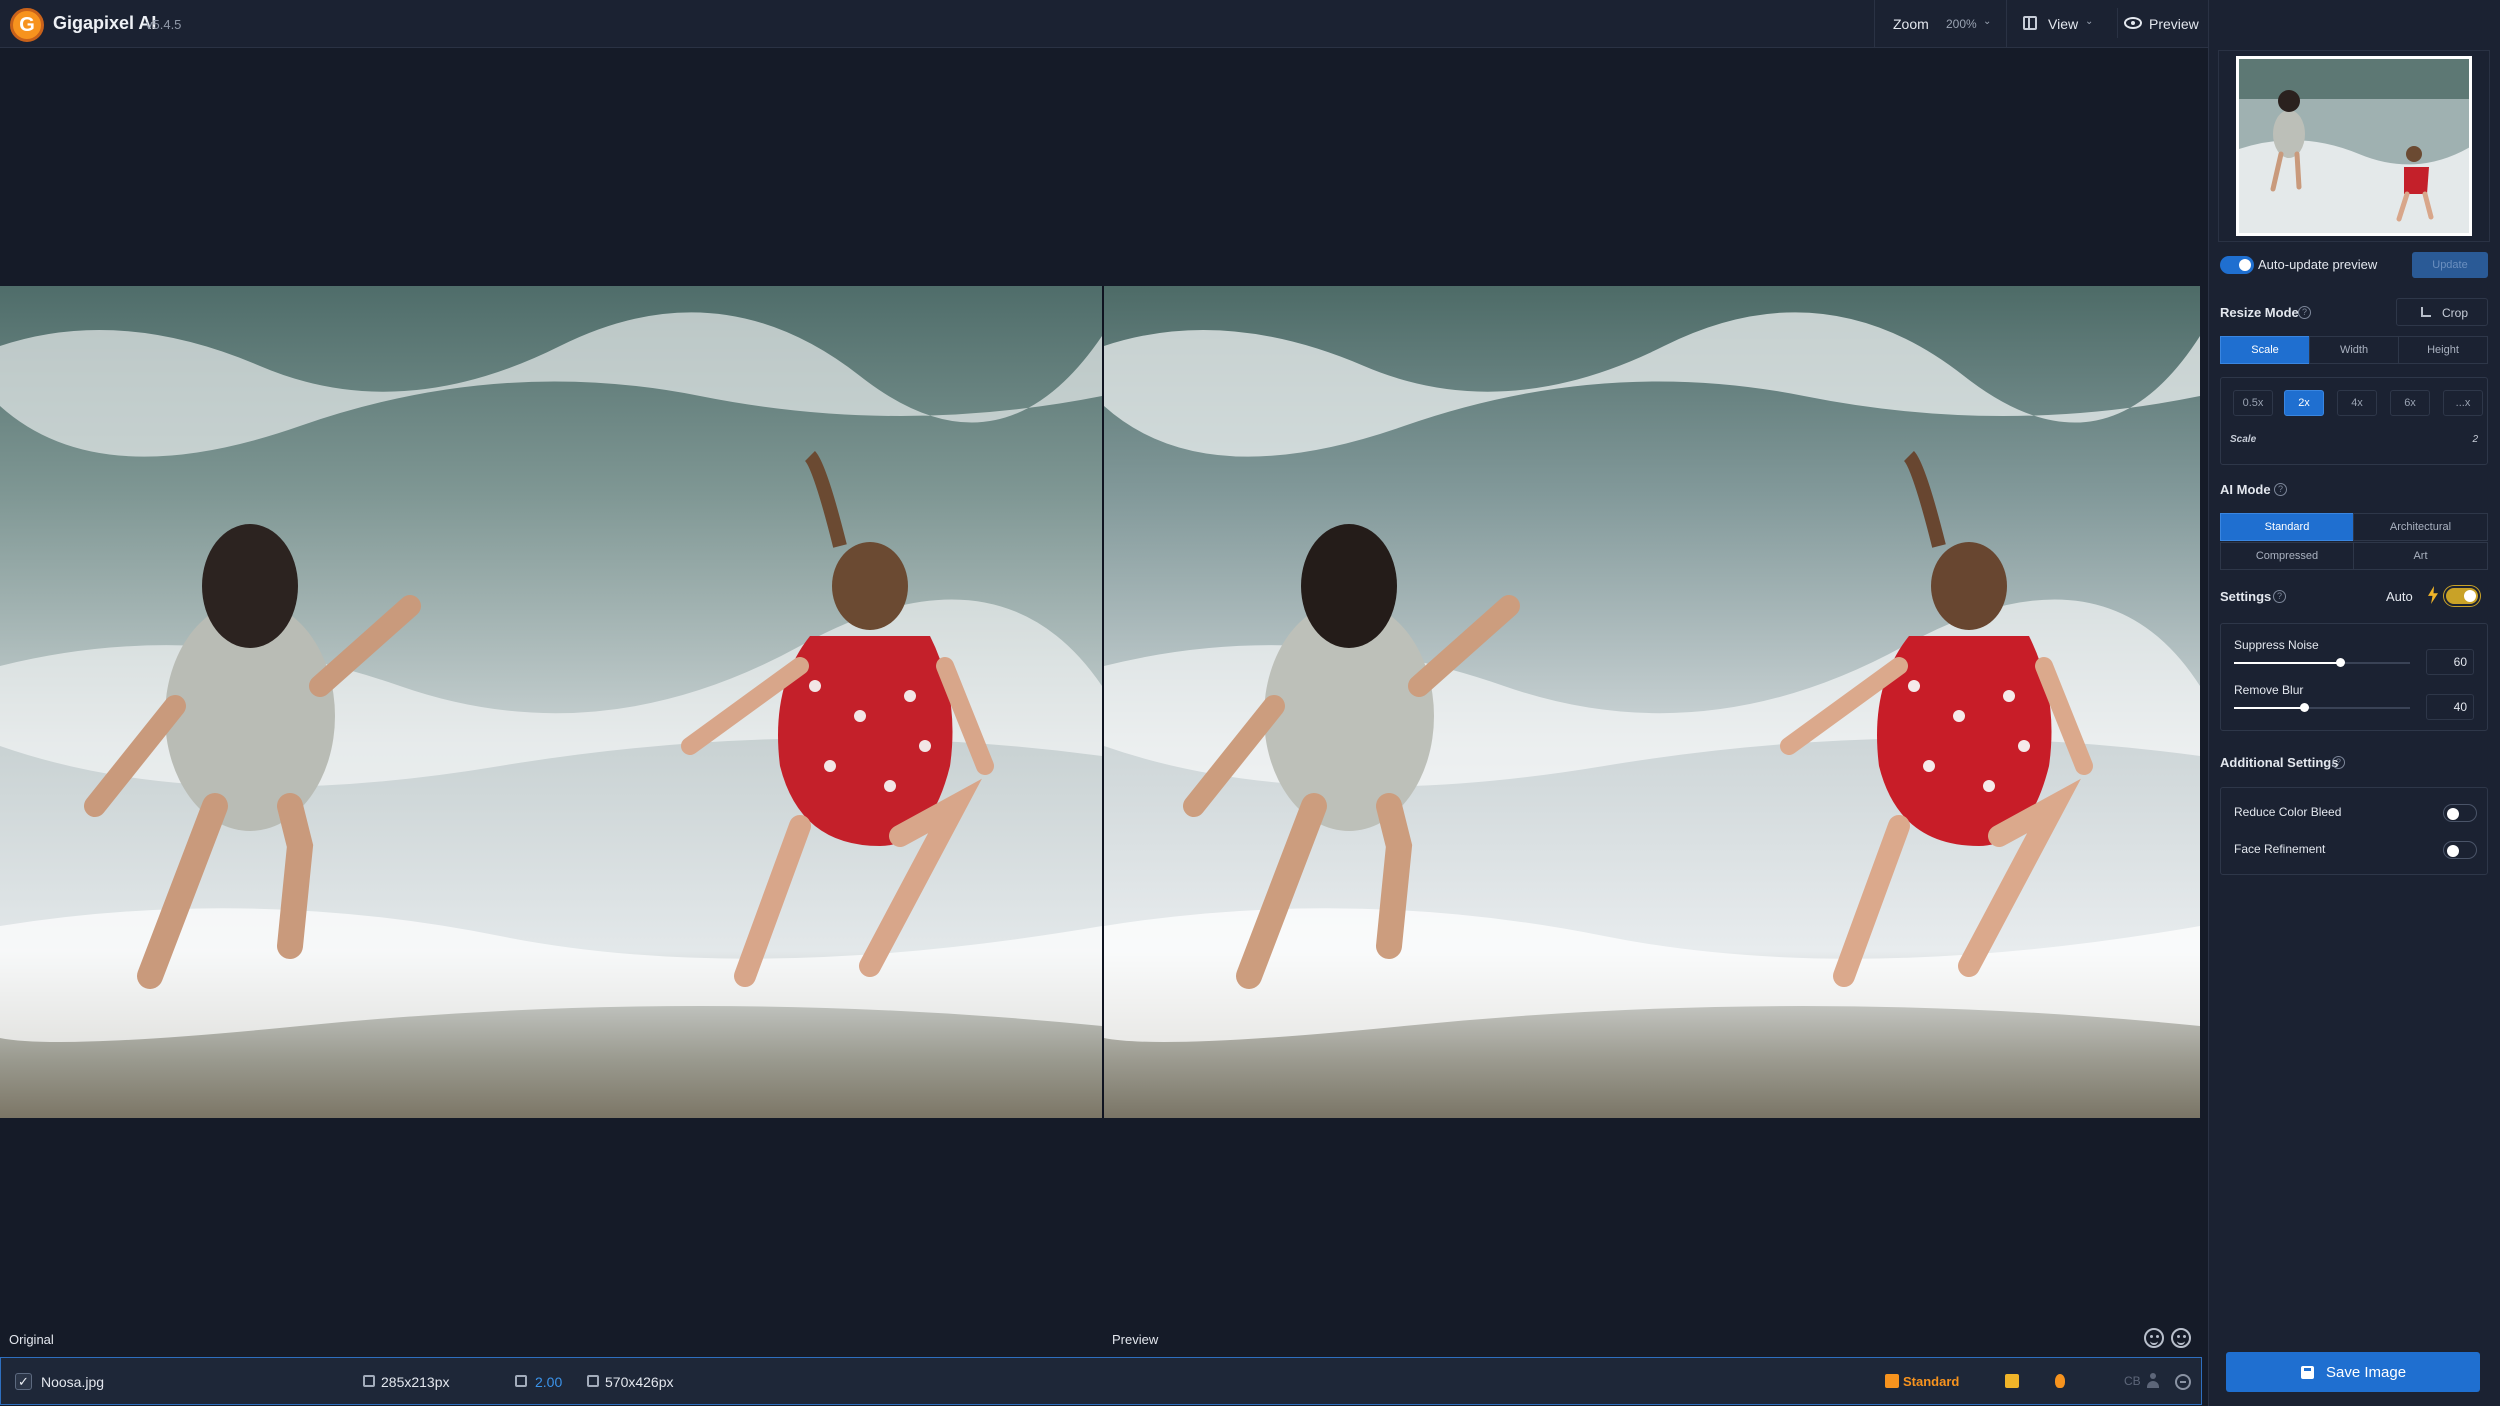 The image size is (2500, 1406). What do you see at coordinates (105, 23) in the screenshot?
I see `app-title: Gigapixel AI` at bounding box center [105, 23].